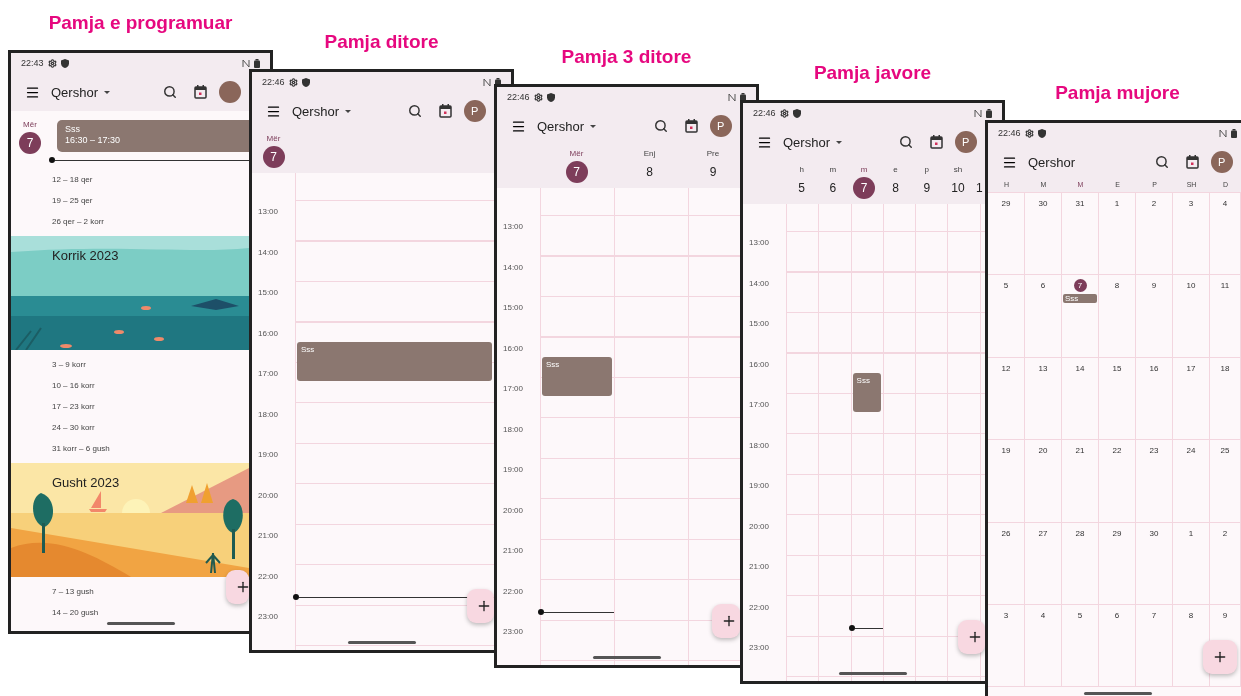 This screenshot has width=1241, height=696. I want to click on week-range: 31 korr – 6 gush, so click(81, 448).